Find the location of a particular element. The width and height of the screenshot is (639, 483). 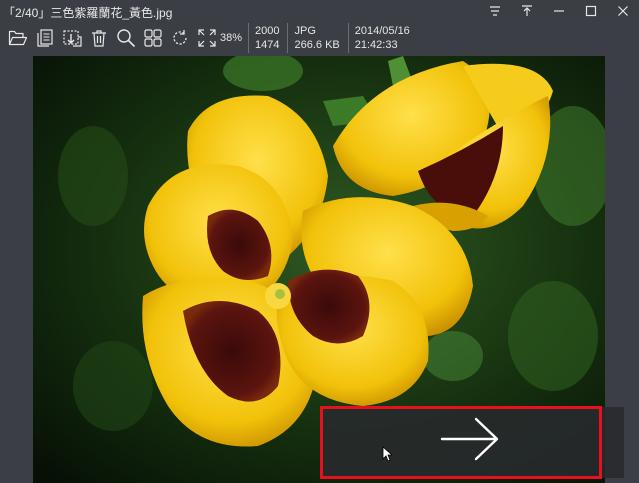

menu-button is located at coordinates (495, 11).